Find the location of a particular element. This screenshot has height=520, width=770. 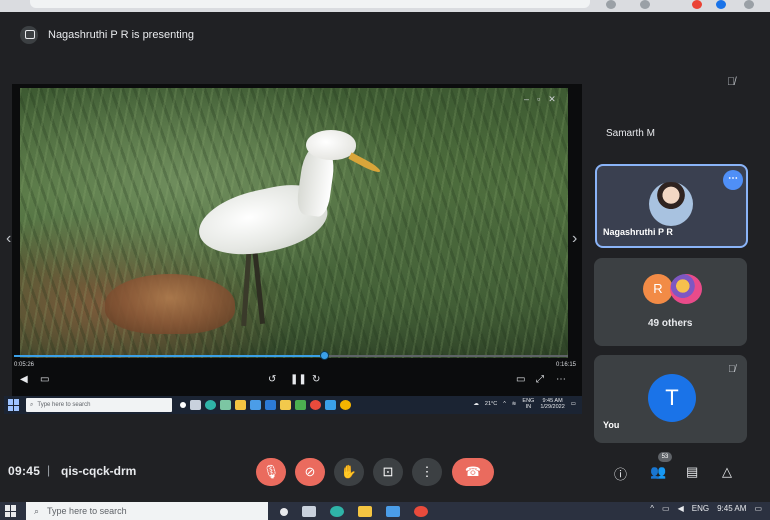

shared-system-tray: ☁ 21°C ^ ≋ ENG IN 9:45 AM 1/29/2022 ▭ is located at coordinates (524, 404).